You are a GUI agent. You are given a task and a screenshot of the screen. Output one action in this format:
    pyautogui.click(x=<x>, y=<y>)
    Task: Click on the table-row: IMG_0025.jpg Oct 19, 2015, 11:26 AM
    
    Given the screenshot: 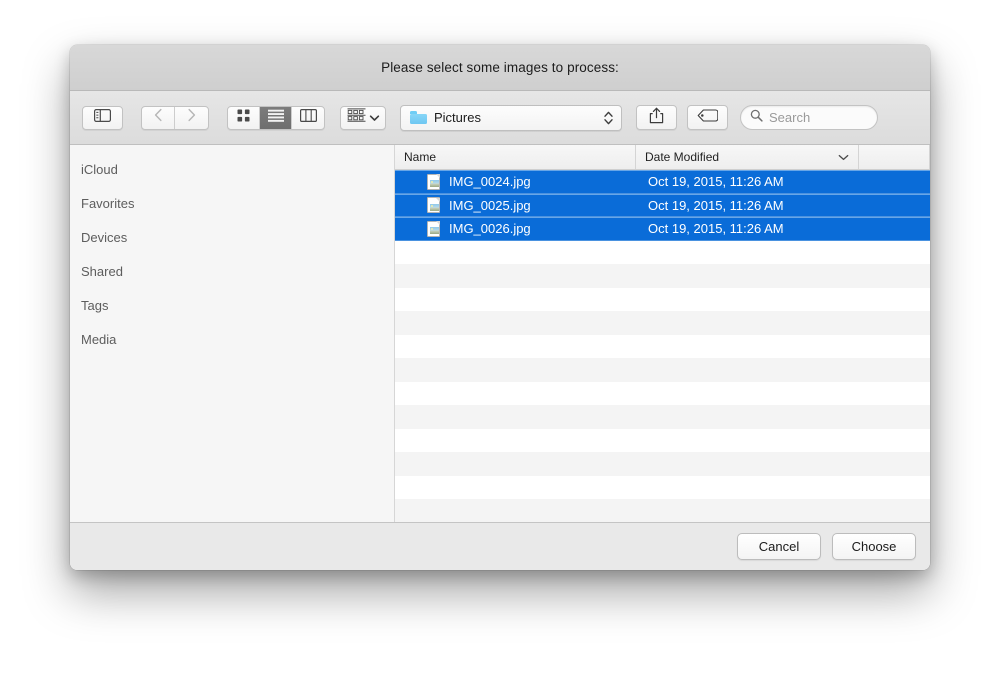 What is the action you would take?
    pyautogui.click(x=662, y=205)
    